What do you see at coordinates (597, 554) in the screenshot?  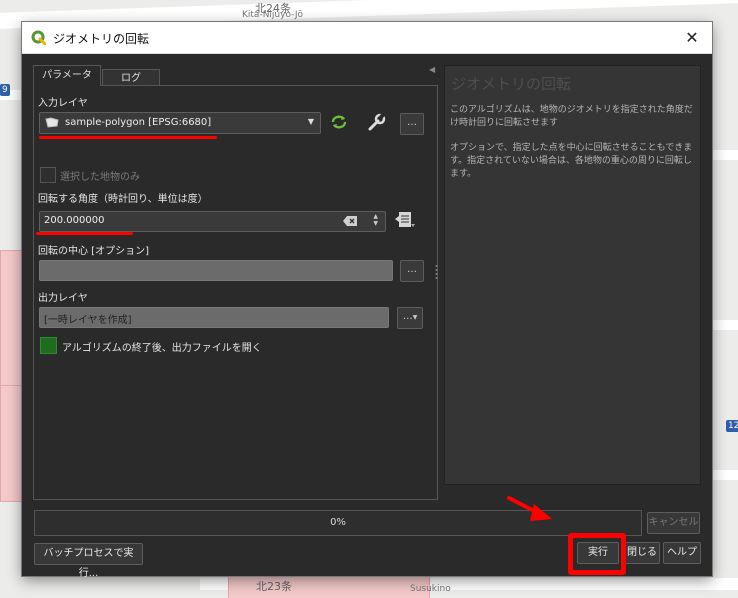 I see `annotation-highlight-box` at bounding box center [597, 554].